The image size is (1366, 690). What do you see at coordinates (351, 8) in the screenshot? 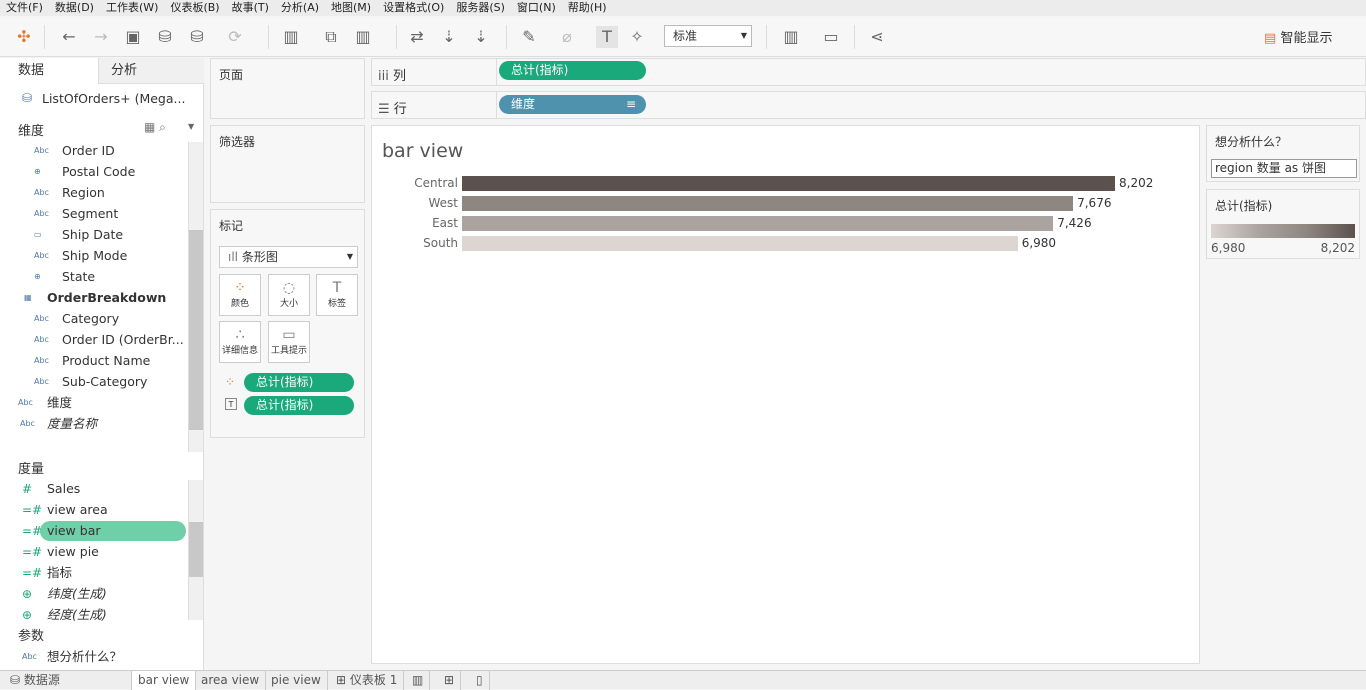
I see `menu-item: 地图(M)` at bounding box center [351, 8].